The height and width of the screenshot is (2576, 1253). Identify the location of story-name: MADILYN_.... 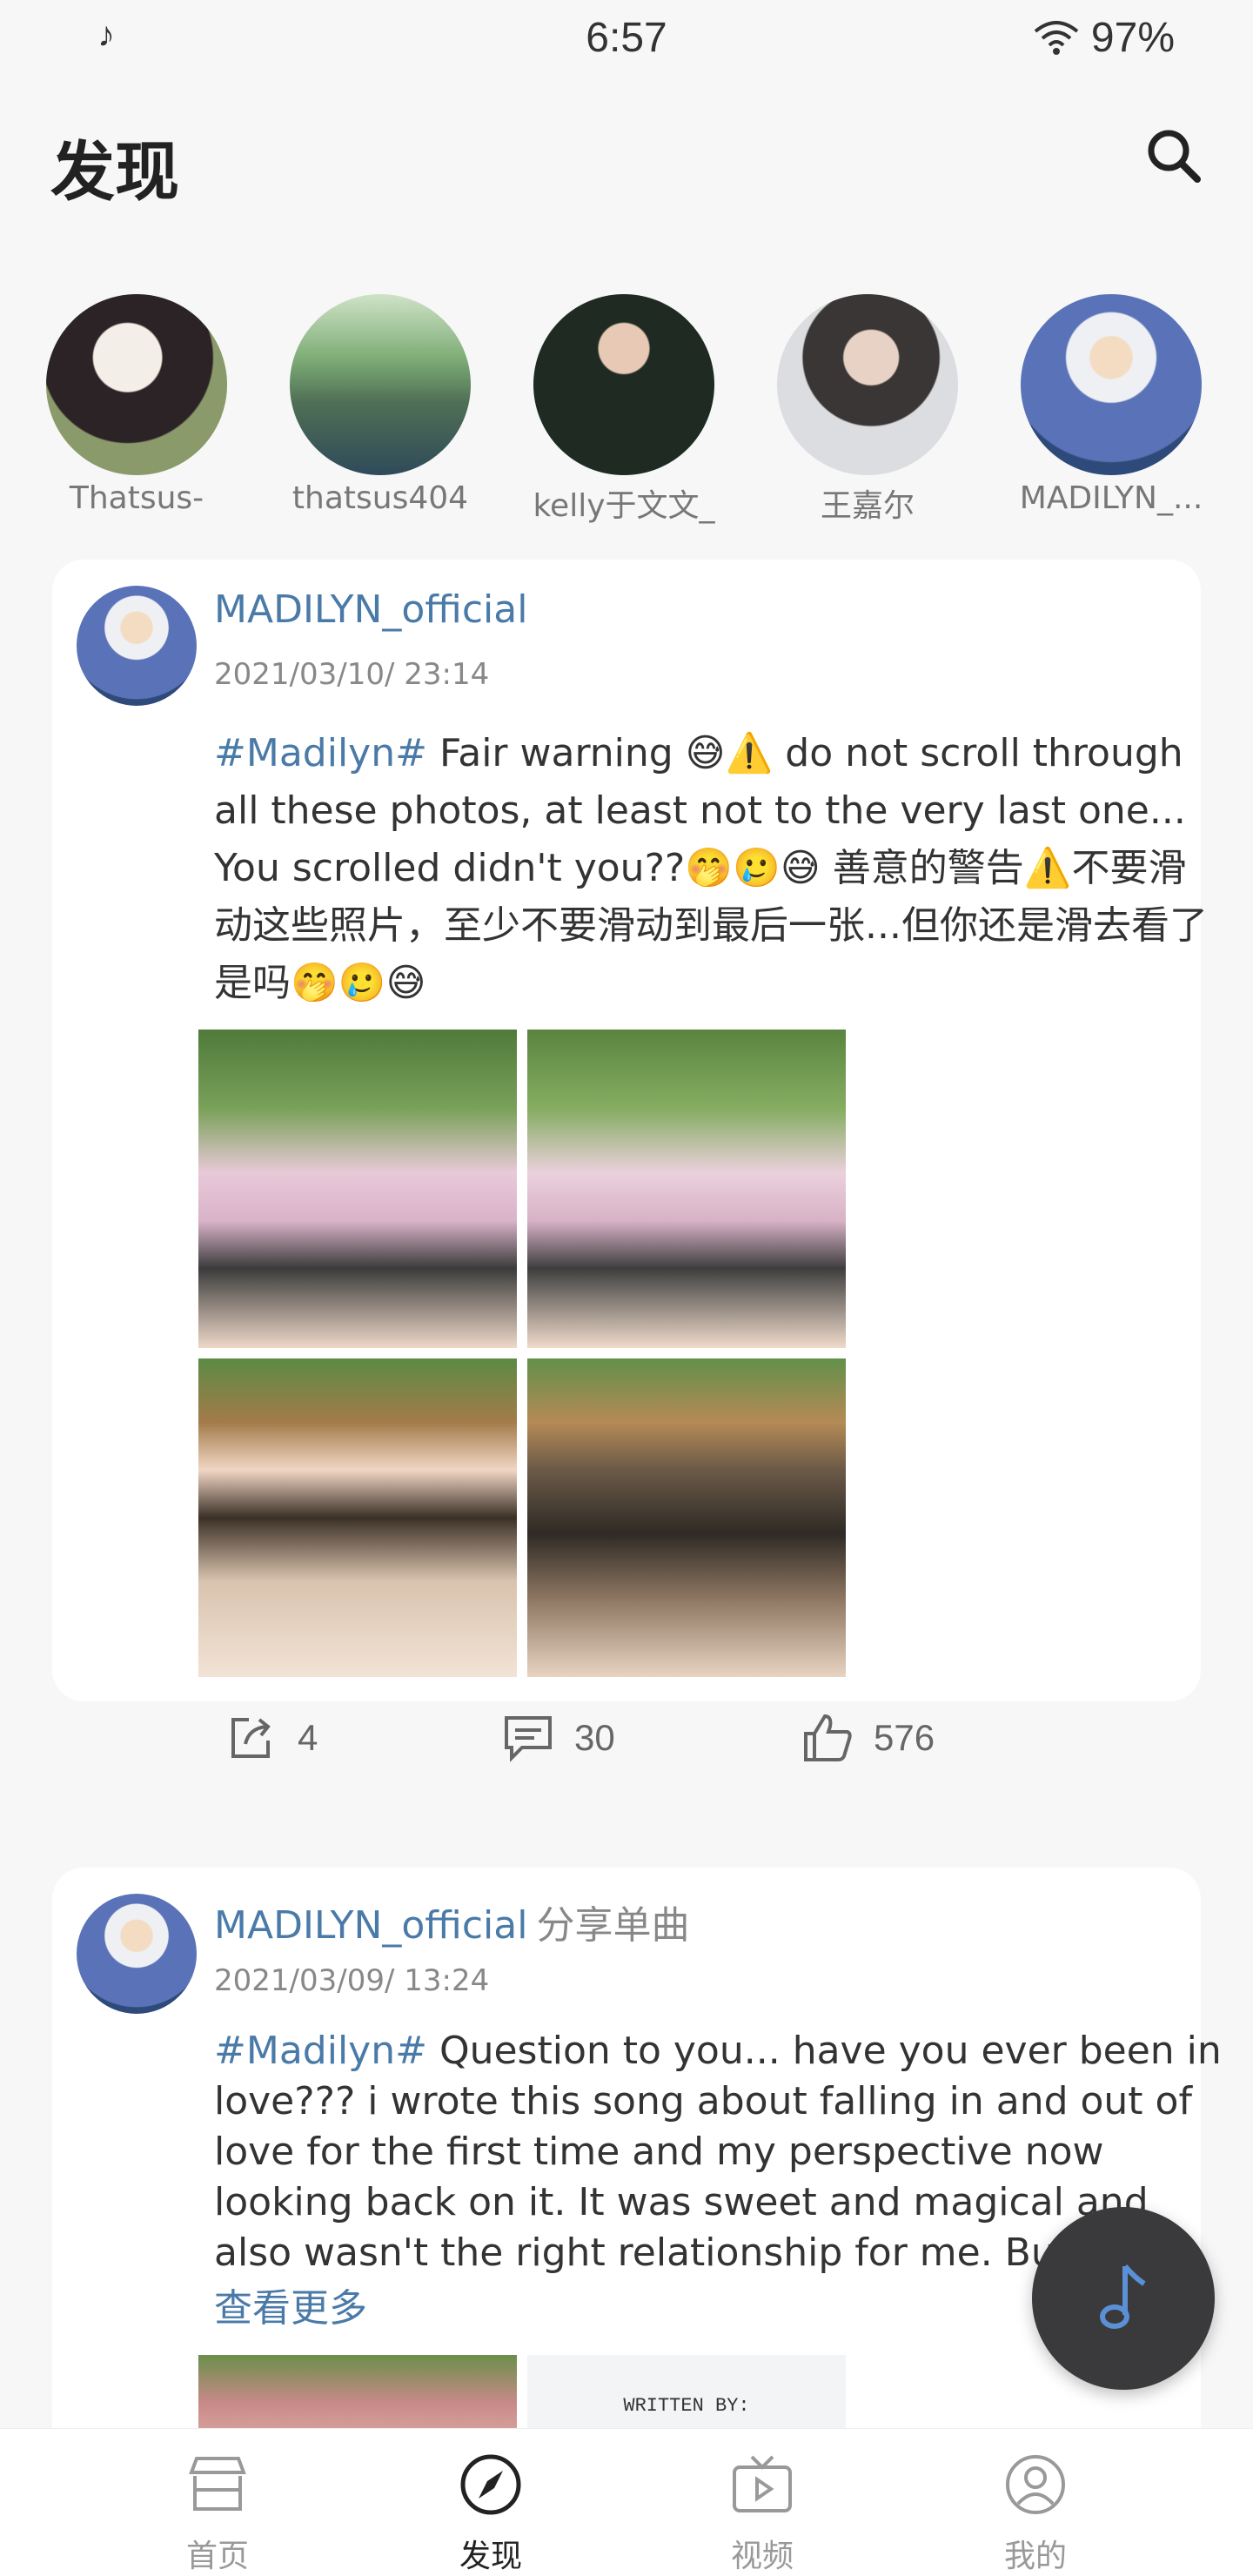
(1111, 498).